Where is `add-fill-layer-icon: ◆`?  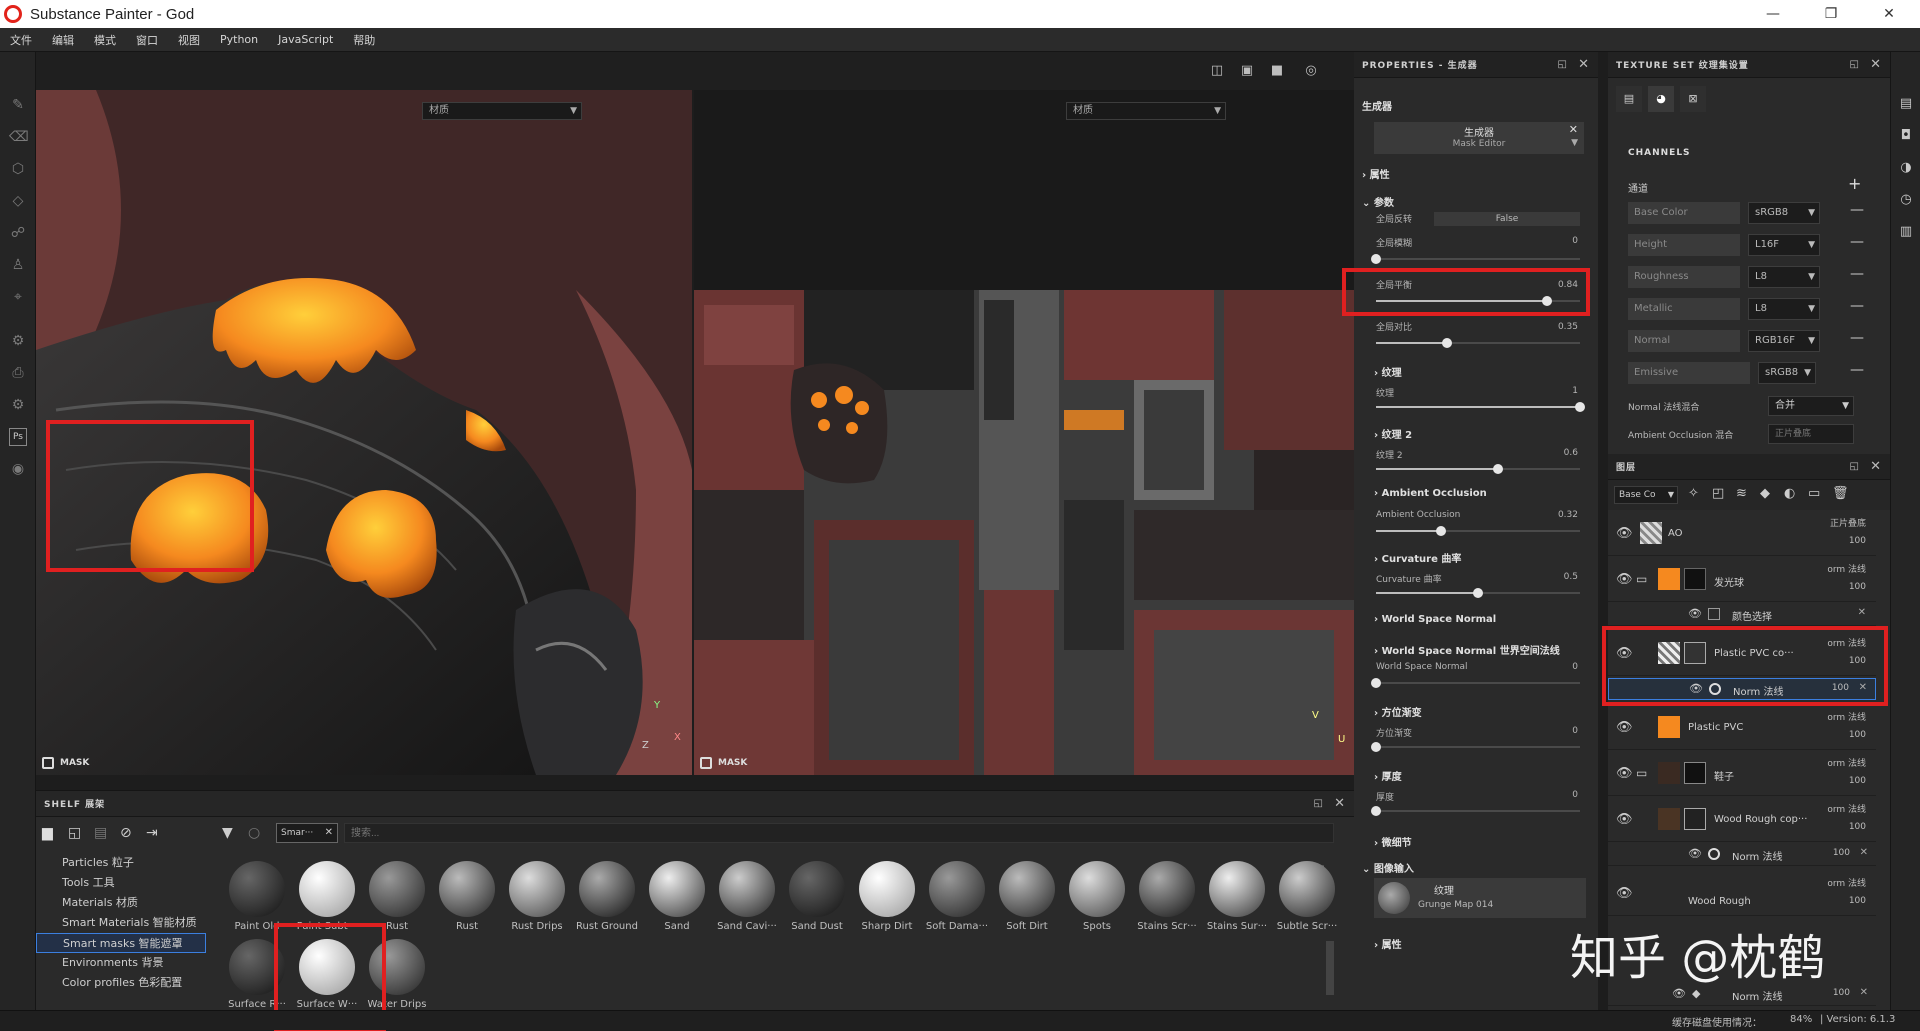 add-fill-layer-icon: ◆ is located at coordinates (1765, 493).